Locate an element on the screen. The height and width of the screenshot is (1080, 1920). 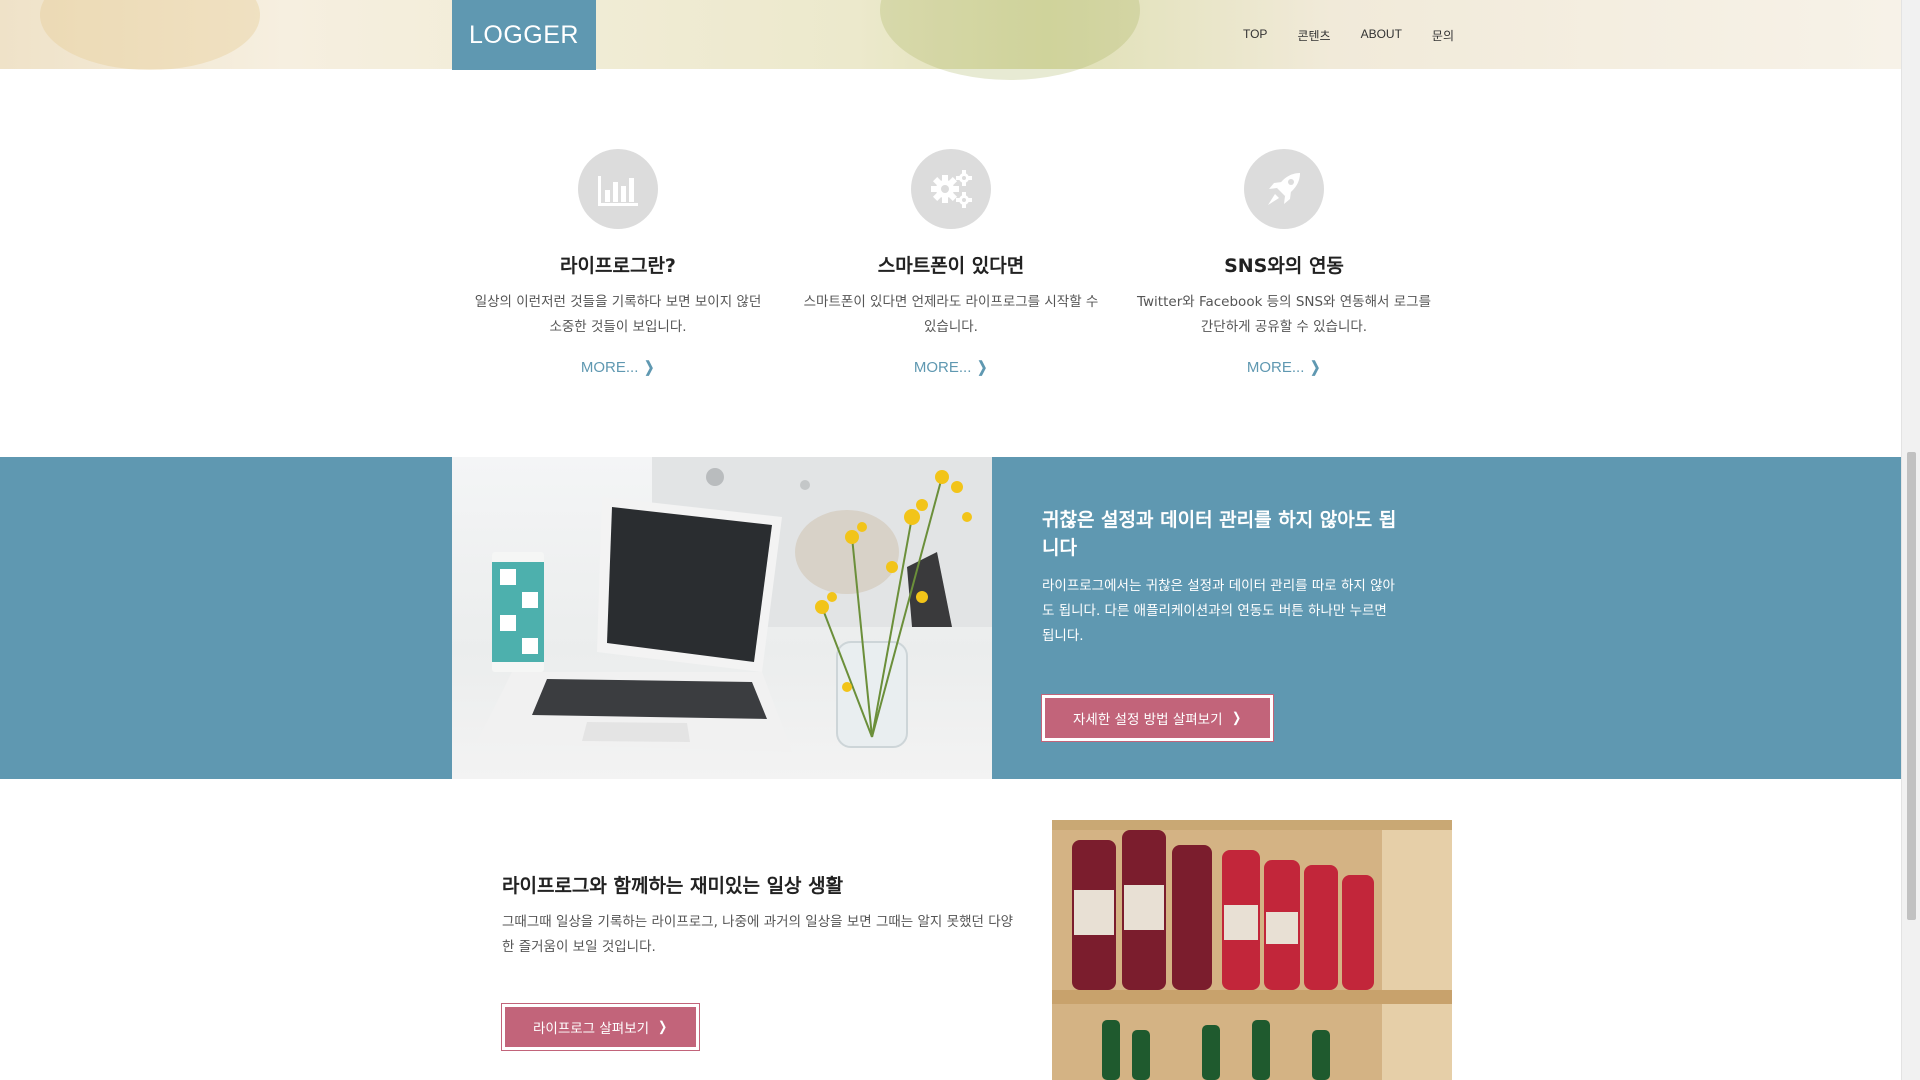
scrollbar-thumb is located at coordinates (1911, 686).